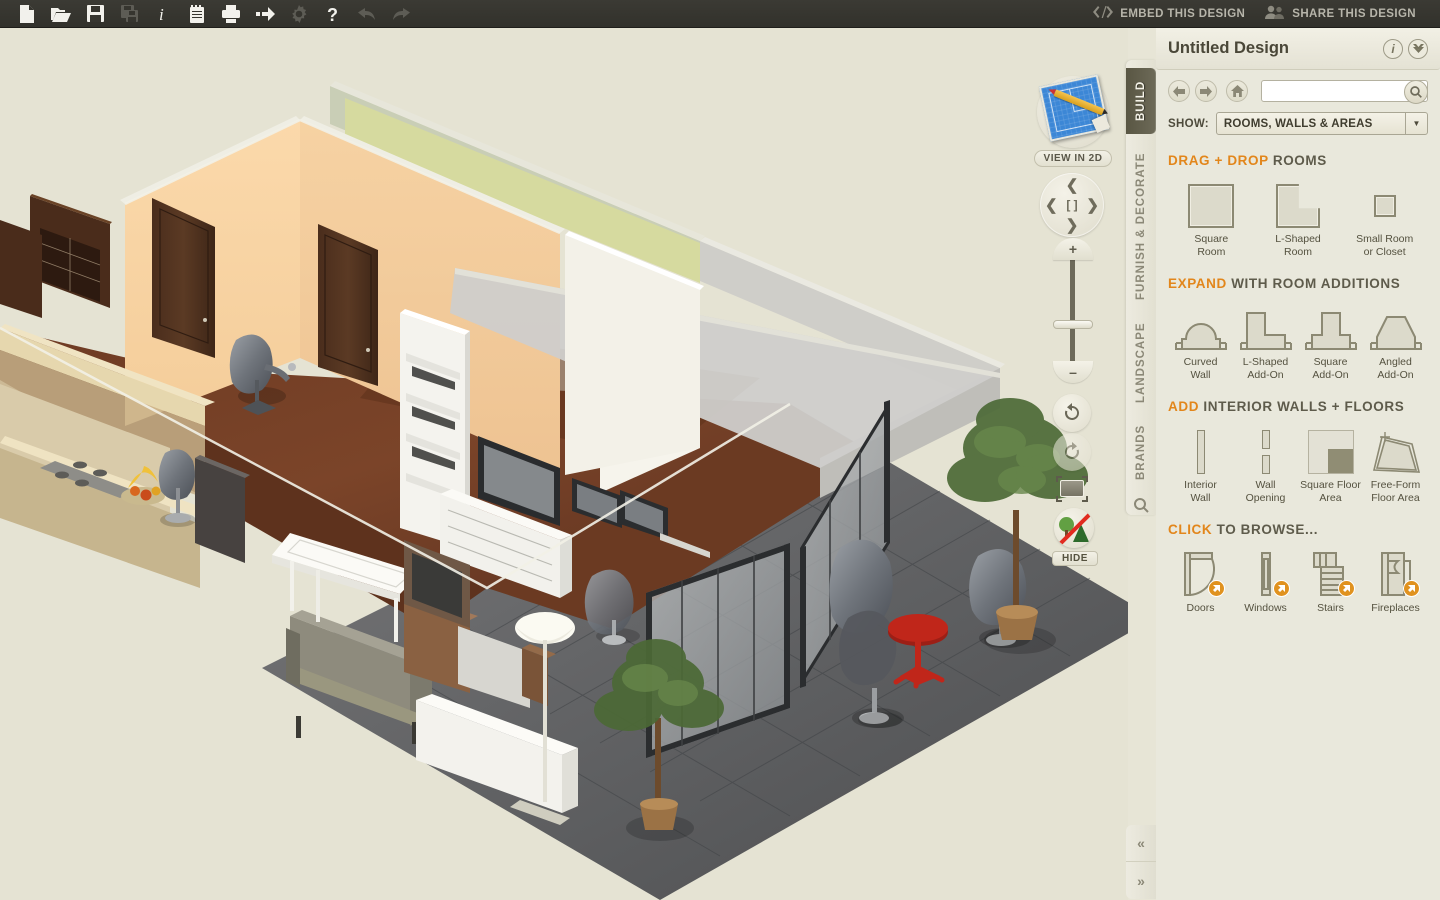 The height and width of the screenshot is (900, 1440). I want to click on new-document-icon, so click(27, 14).